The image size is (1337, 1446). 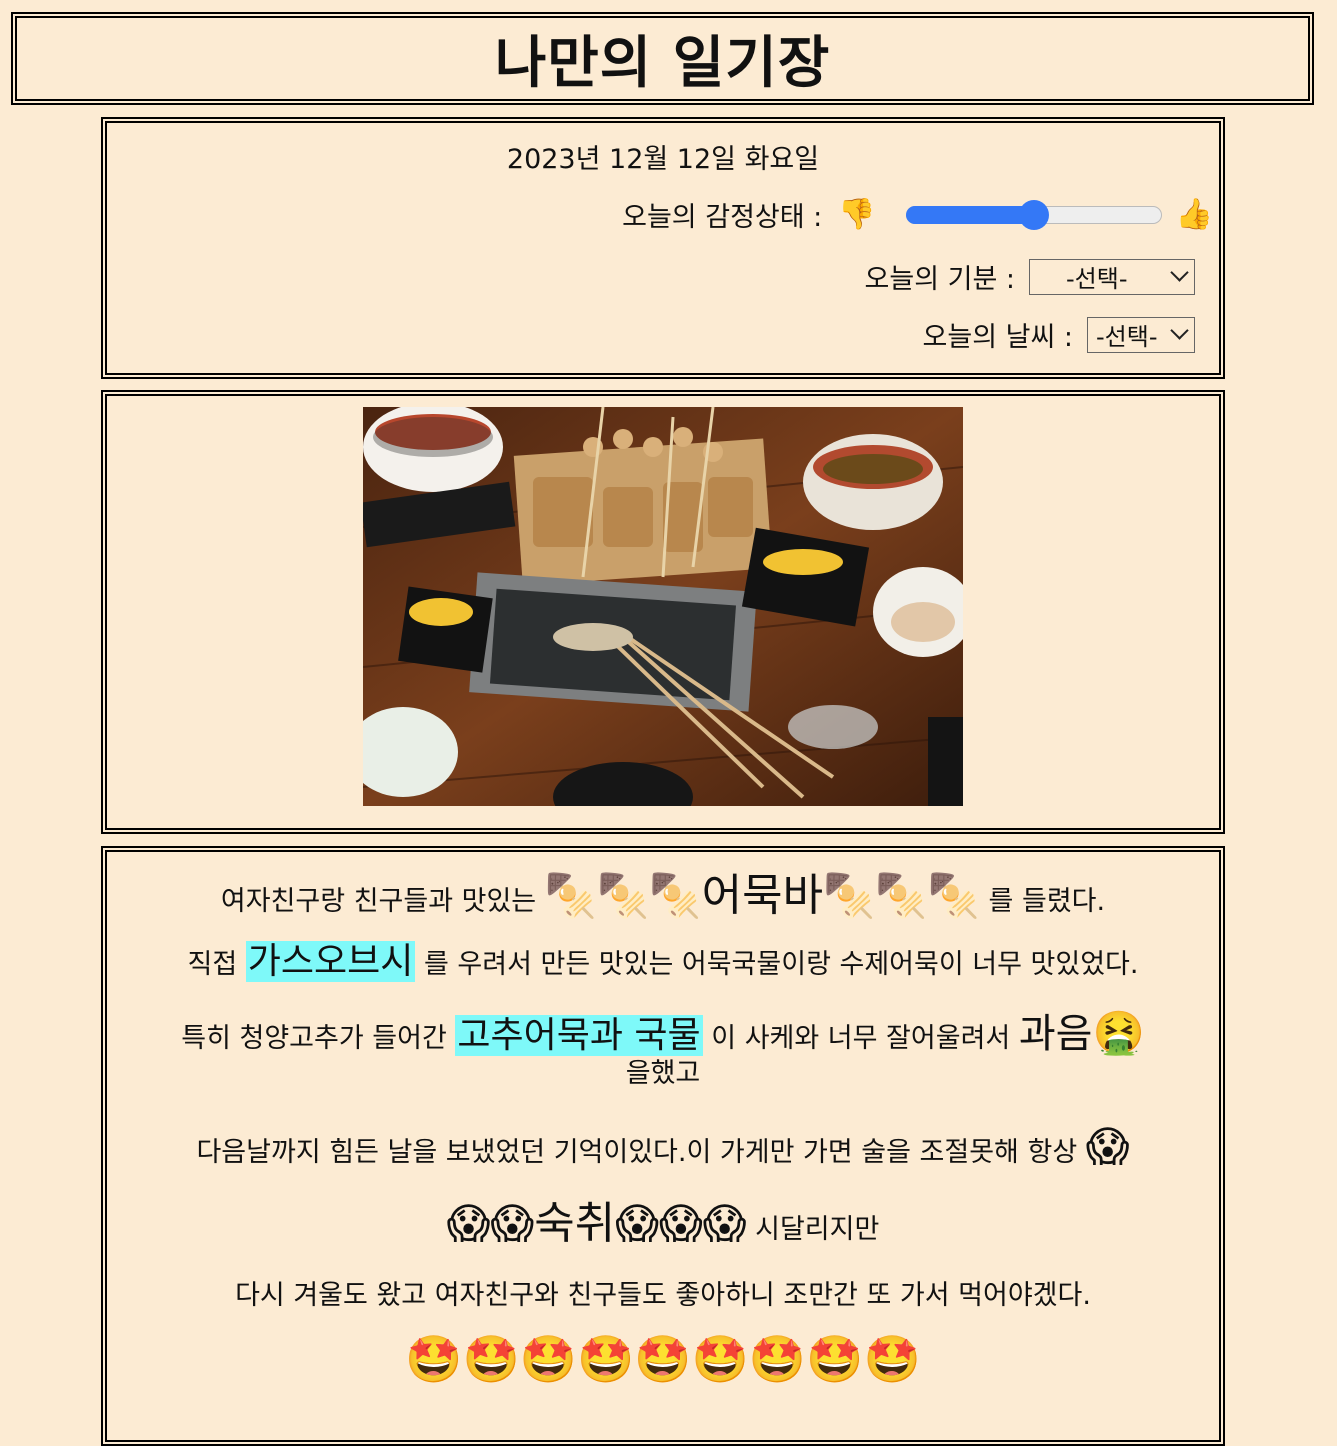 What do you see at coordinates (777, 964) in the screenshot?
I see `entry-text: 를 우려서 만든 맛있는 어묵국물이랑 수제어묵이 너무 맛있었다.` at bounding box center [777, 964].